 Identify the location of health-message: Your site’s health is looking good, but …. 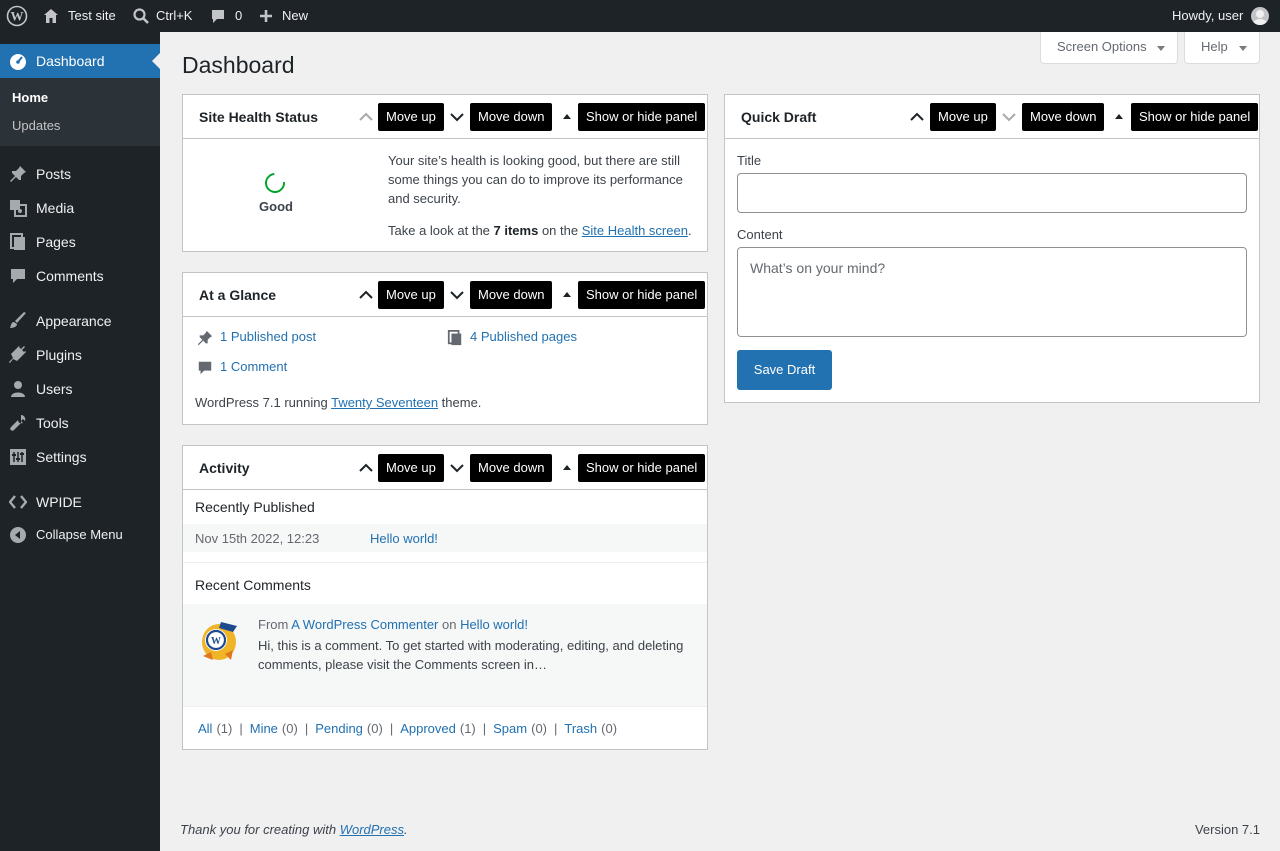
(535, 179).